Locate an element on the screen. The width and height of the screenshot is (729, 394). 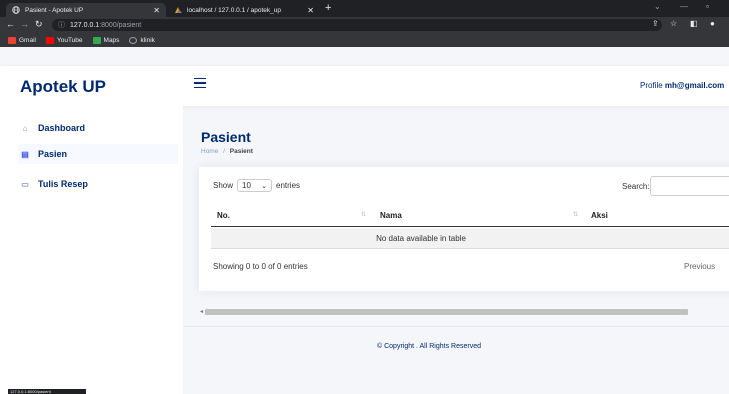
sidebar-item-pasien: ▤ Pasien is located at coordinates (98, 154).